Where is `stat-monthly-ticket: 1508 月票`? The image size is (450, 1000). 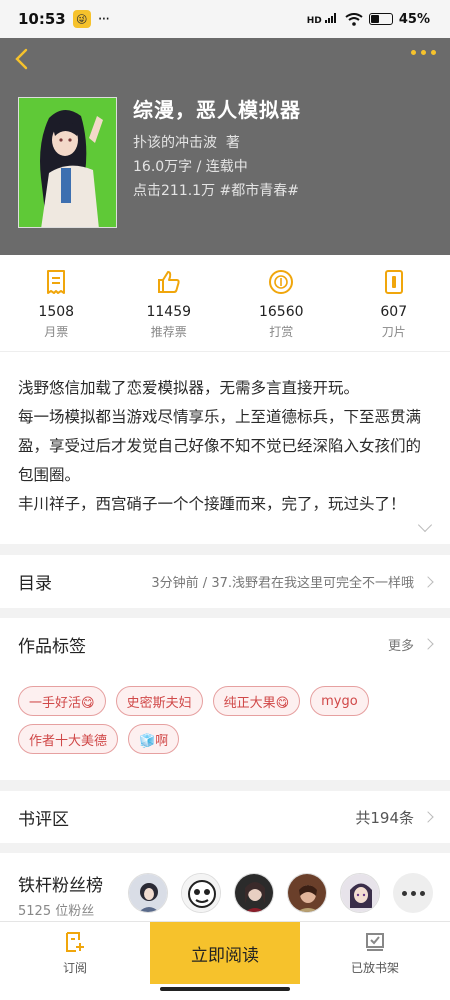
stat-monthly-ticket: 1508 月票 is located at coordinates (56, 303).